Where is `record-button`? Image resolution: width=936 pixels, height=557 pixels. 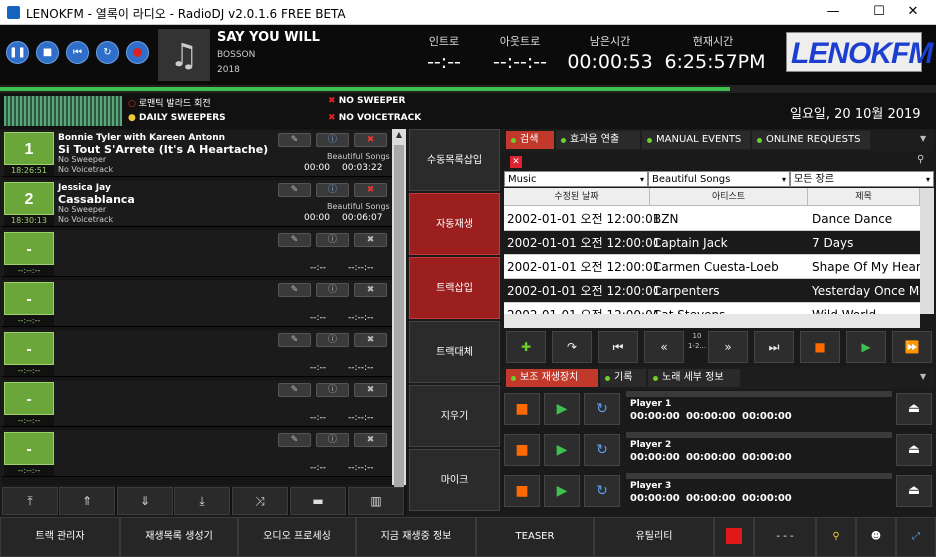
record-button is located at coordinates (137, 52).